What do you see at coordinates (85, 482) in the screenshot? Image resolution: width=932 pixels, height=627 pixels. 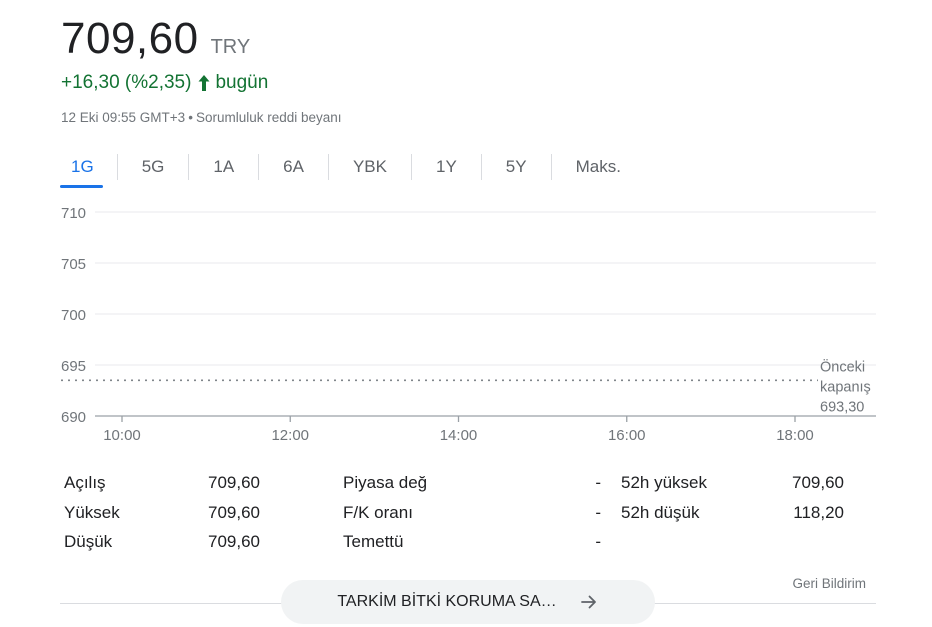 I see `stat-label-open: Açılış` at bounding box center [85, 482].